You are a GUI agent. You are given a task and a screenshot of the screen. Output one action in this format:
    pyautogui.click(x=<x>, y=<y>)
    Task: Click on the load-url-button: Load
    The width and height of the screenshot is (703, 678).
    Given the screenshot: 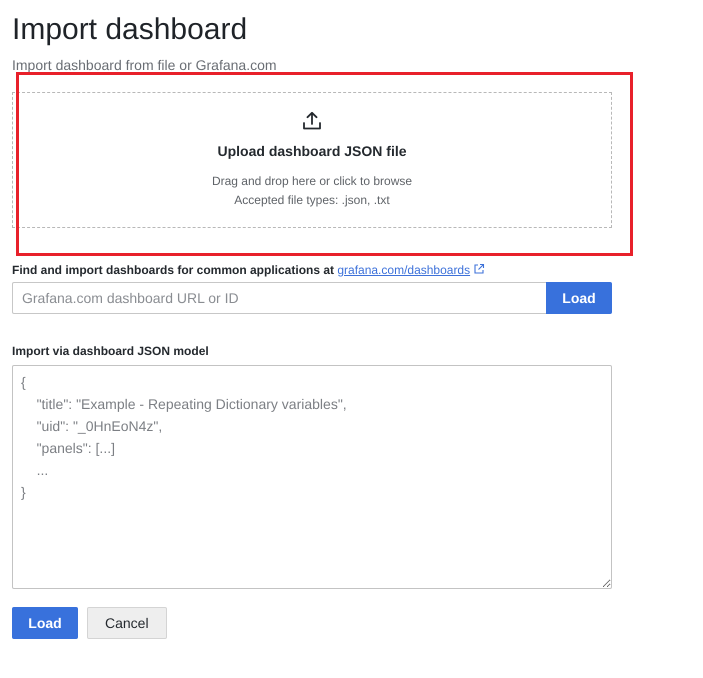 What is the action you would take?
    pyautogui.click(x=579, y=298)
    